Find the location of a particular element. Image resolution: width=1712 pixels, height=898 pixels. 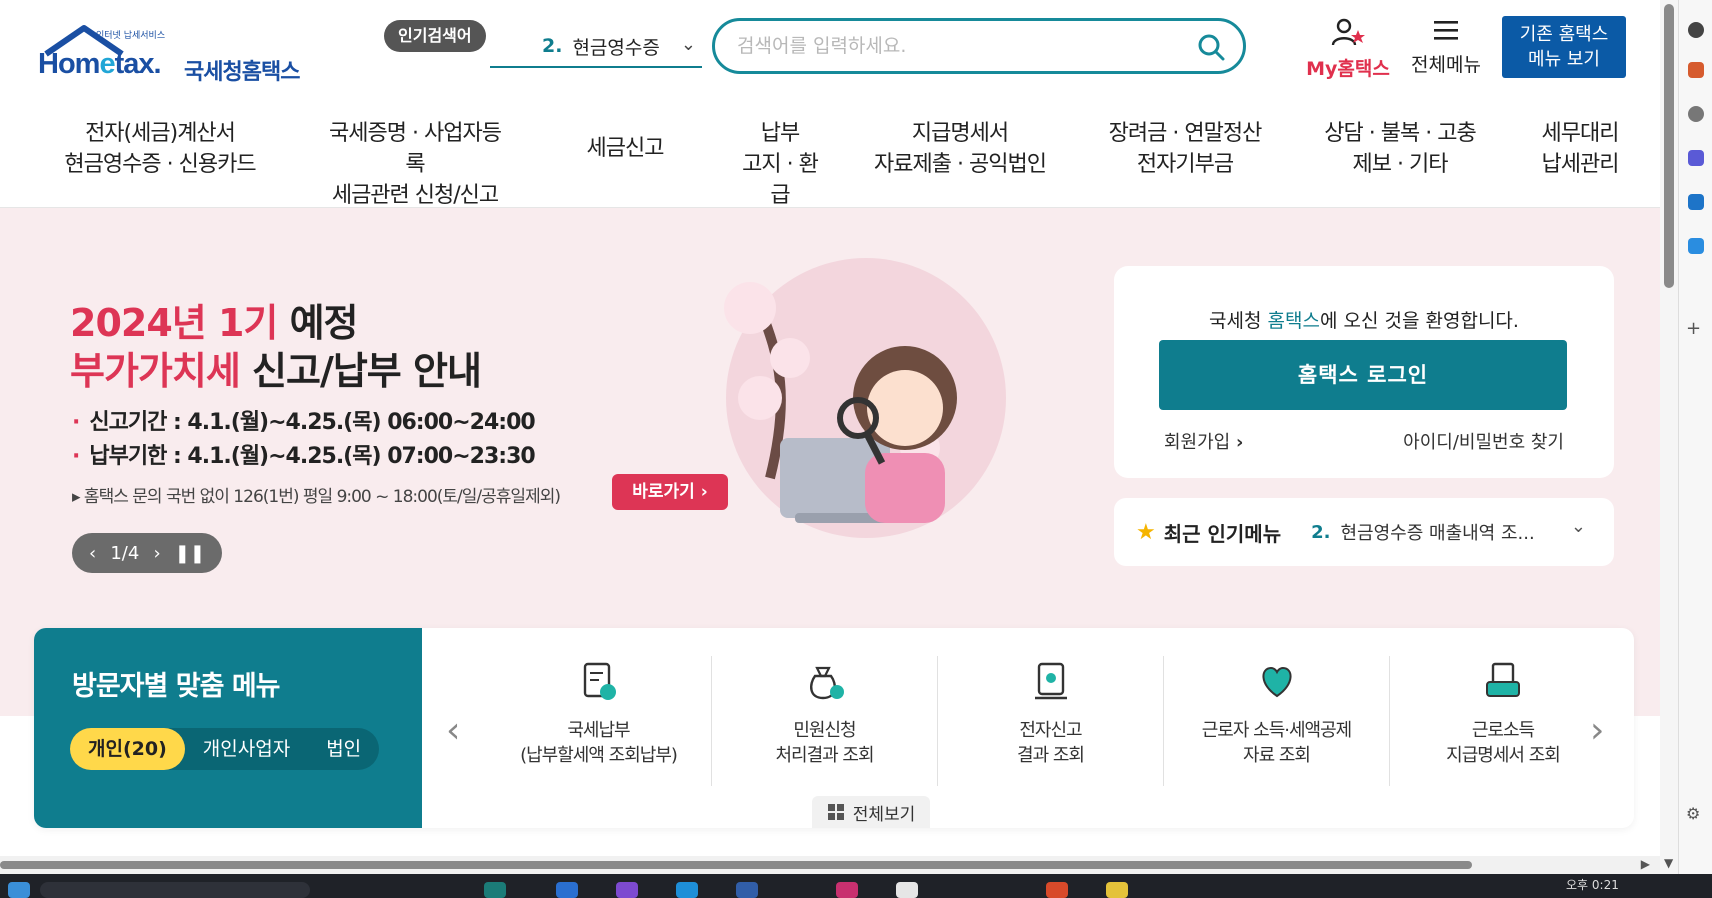

find-id-password-link: 아이디/비밀번호 찾기 is located at coordinates (1483, 441).